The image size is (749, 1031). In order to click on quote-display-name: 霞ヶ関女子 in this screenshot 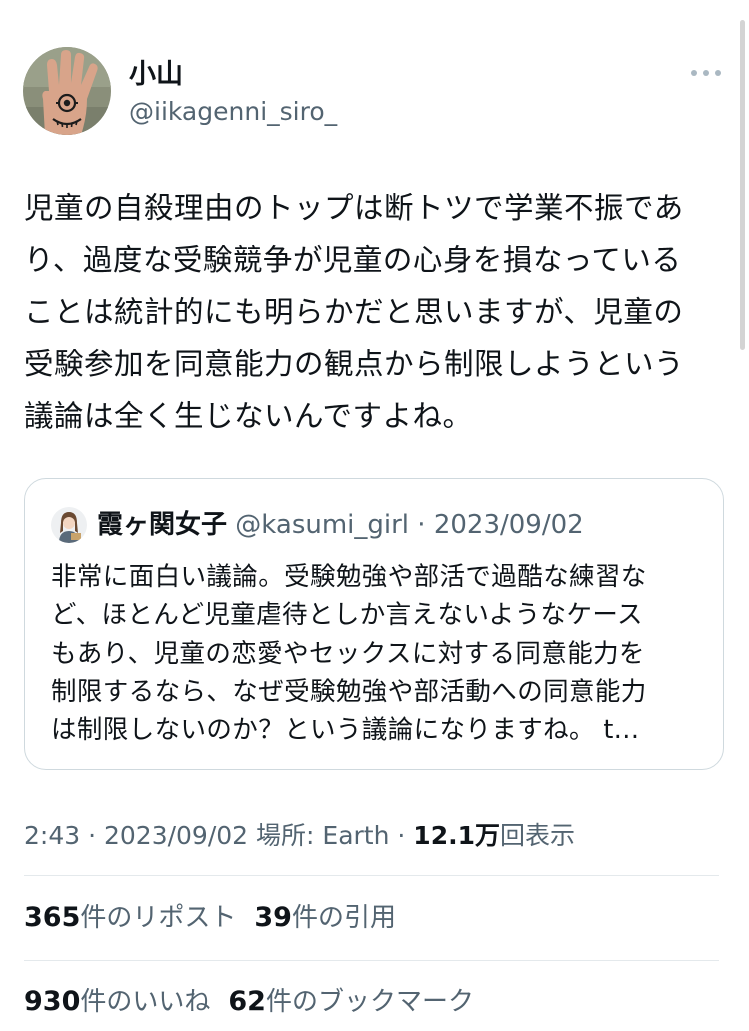, I will do `click(162, 525)`.